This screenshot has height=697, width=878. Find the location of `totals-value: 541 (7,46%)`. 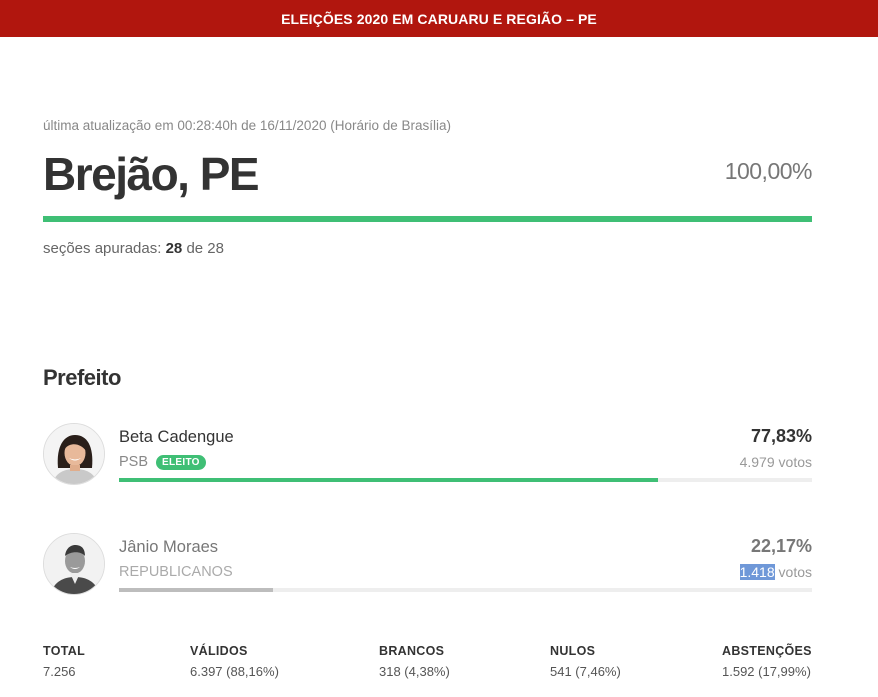

totals-value: 541 (7,46%) is located at coordinates (585, 671).